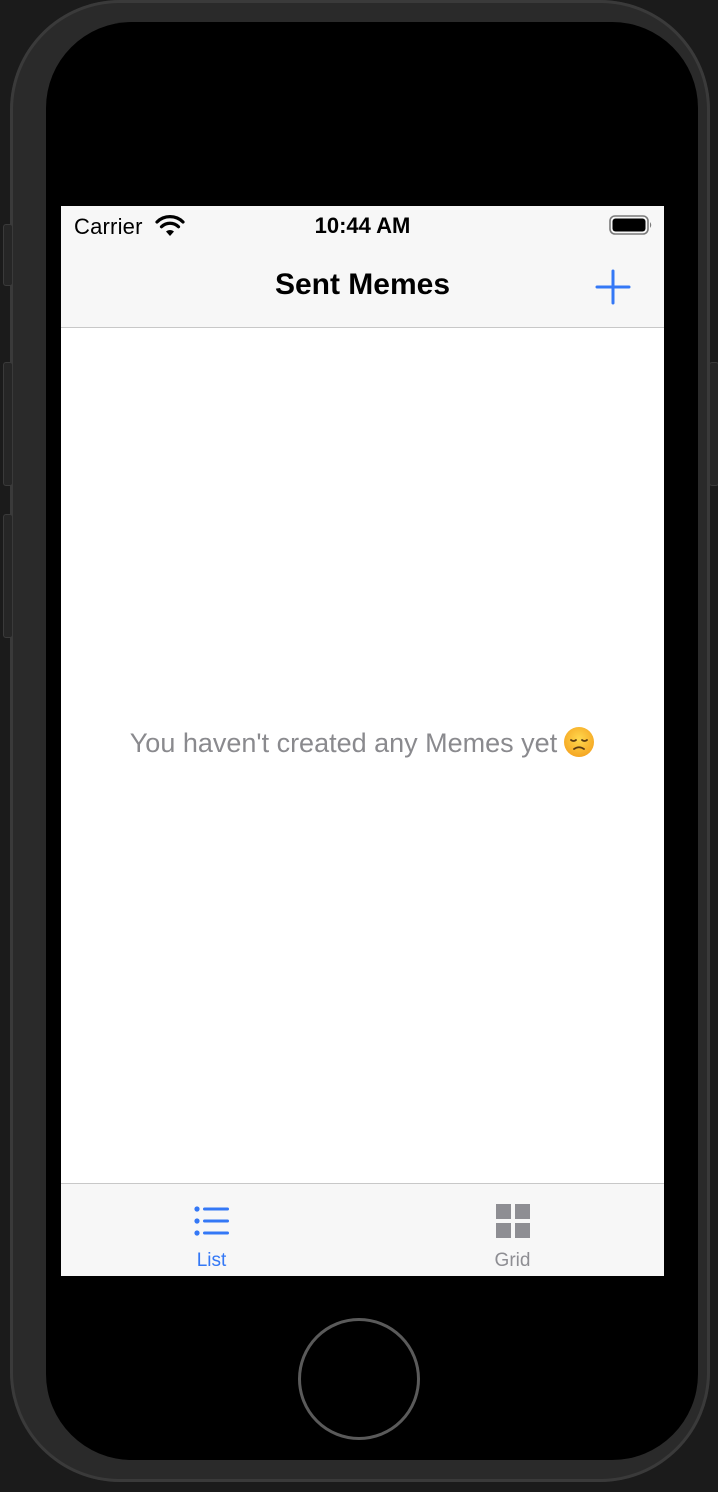 The width and height of the screenshot is (718, 1492). I want to click on navigation-bar: Sent Memes, so click(362, 287).